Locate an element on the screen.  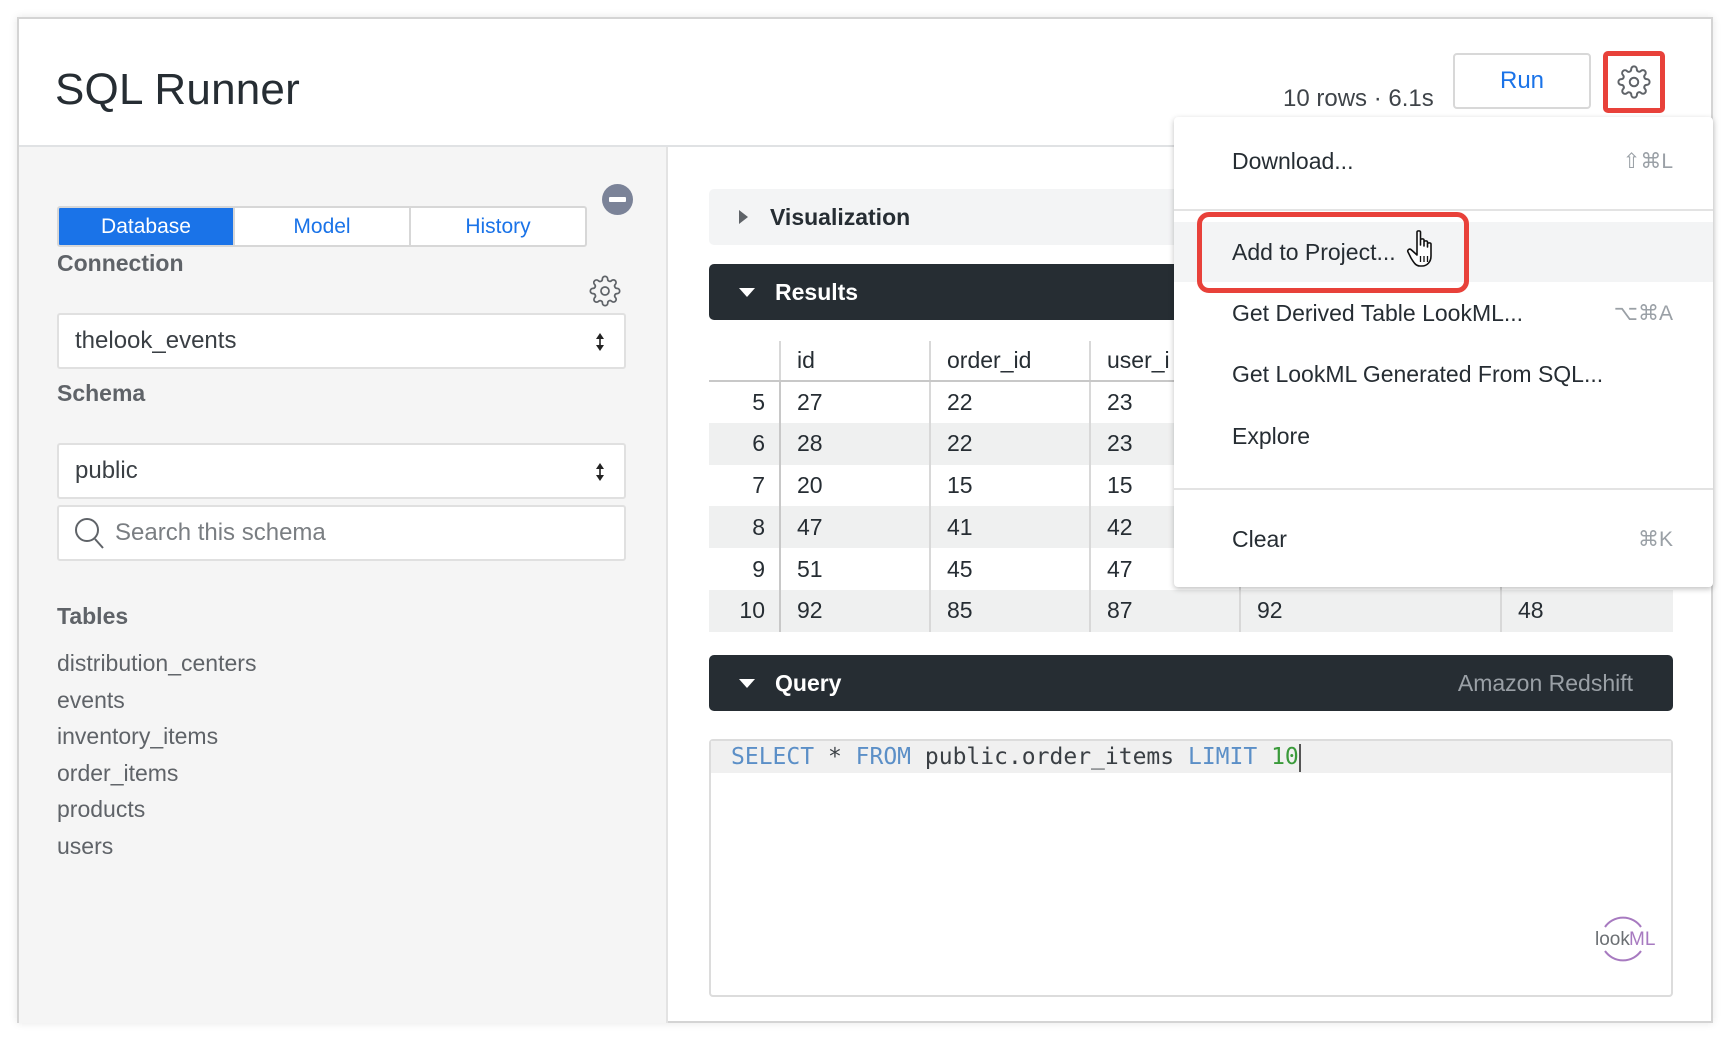
results-label: Results is located at coordinates (817, 291).